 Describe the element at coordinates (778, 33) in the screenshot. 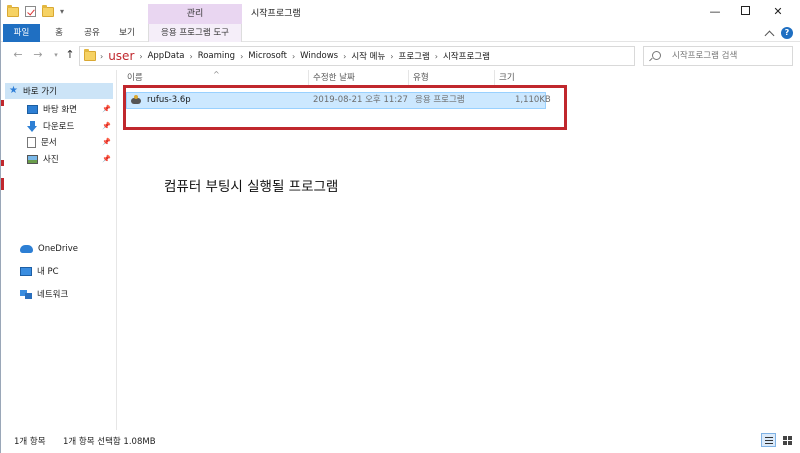

I see `ribbon-controls: ?` at that location.